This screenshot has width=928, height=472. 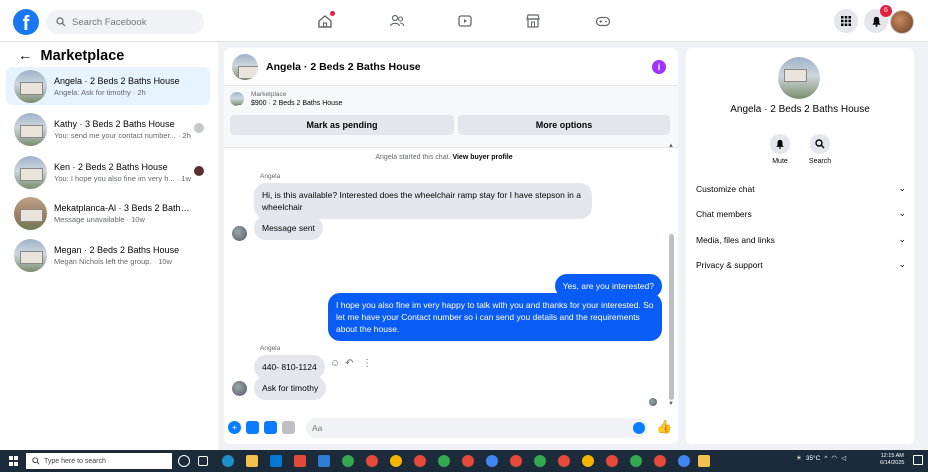 I want to click on incoming-message: Message sent, so click(x=288, y=228).